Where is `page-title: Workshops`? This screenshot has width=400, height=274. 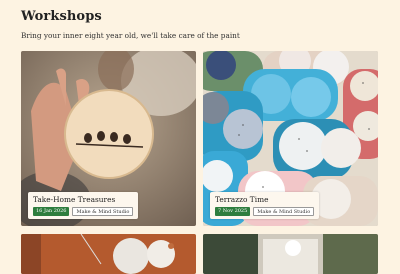
page-title: Workshops is located at coordinates (61, 16).